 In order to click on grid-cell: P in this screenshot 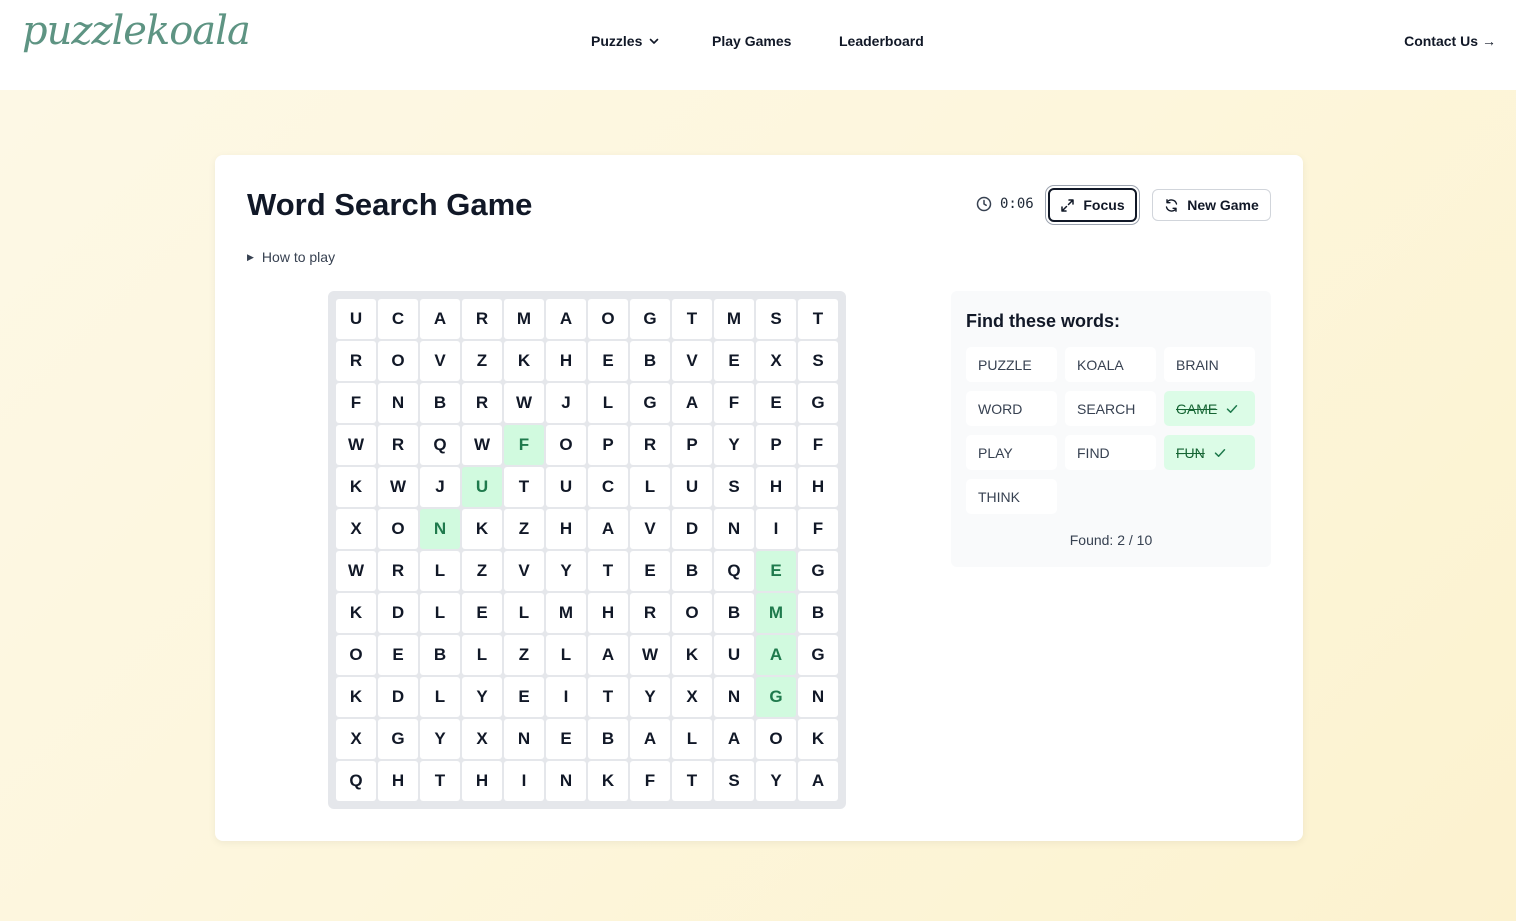, I will do `click(776, 445)`.